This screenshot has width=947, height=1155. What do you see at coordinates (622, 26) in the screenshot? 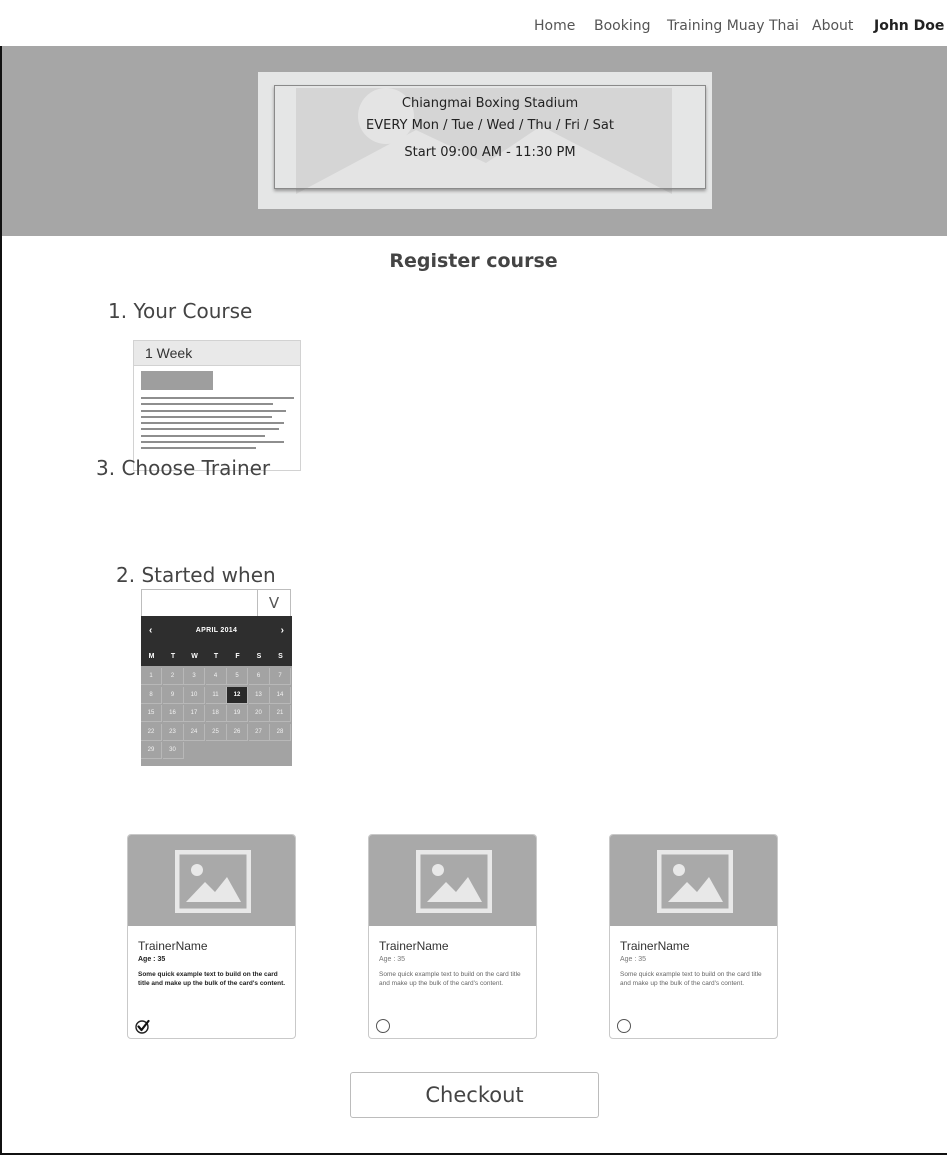
I see `nav-booking-link: Booking` at bounding box center [622, 26].